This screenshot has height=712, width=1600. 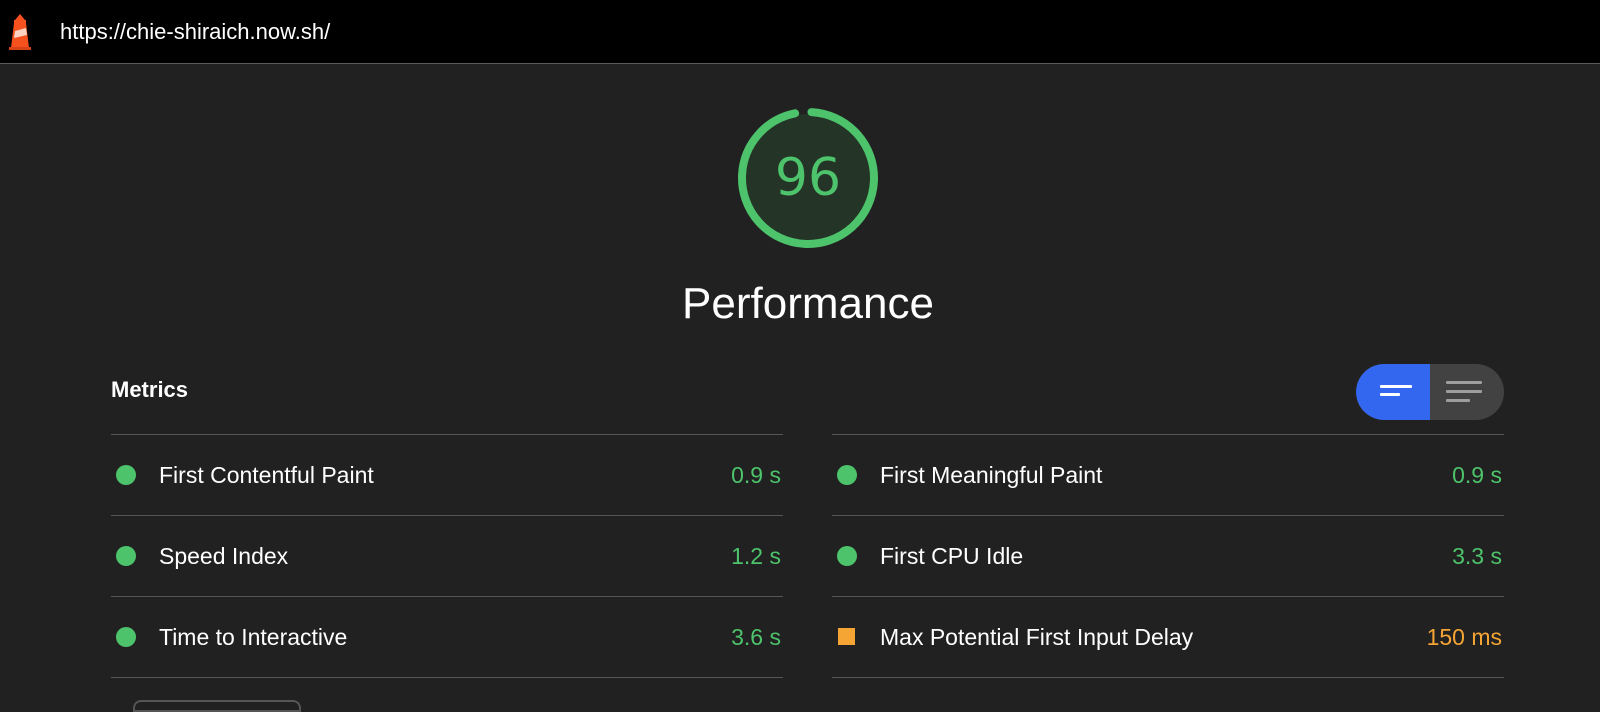 I want to click on top-bar: https://chie-shiraich.now.sh/, so click(x=800, y=32).